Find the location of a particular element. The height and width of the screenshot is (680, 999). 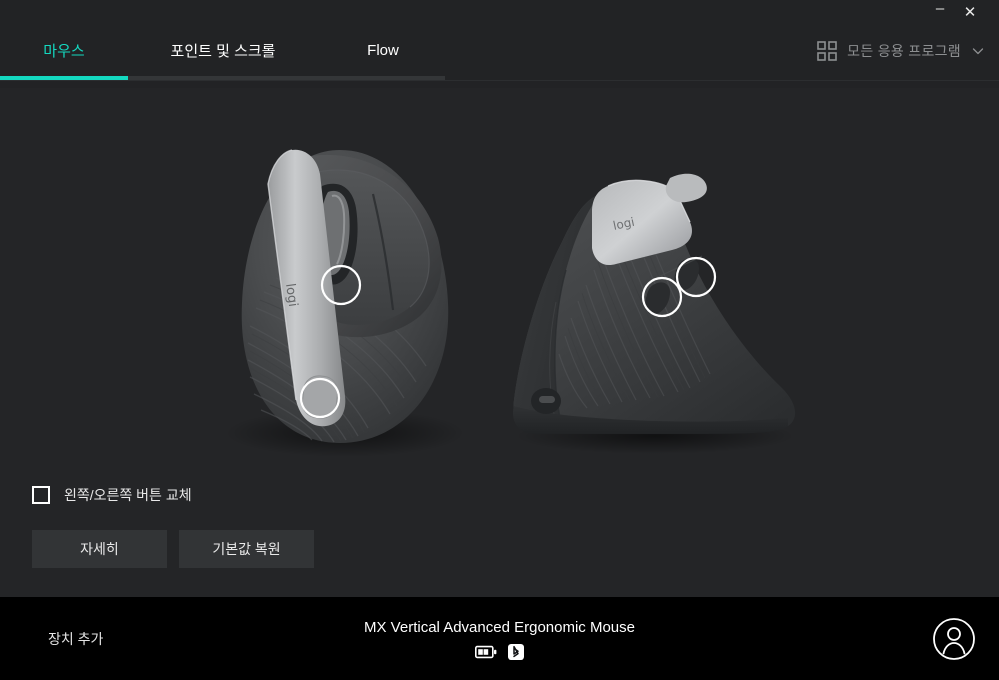

close-button: ✕ is located at coordinates (970, 12).